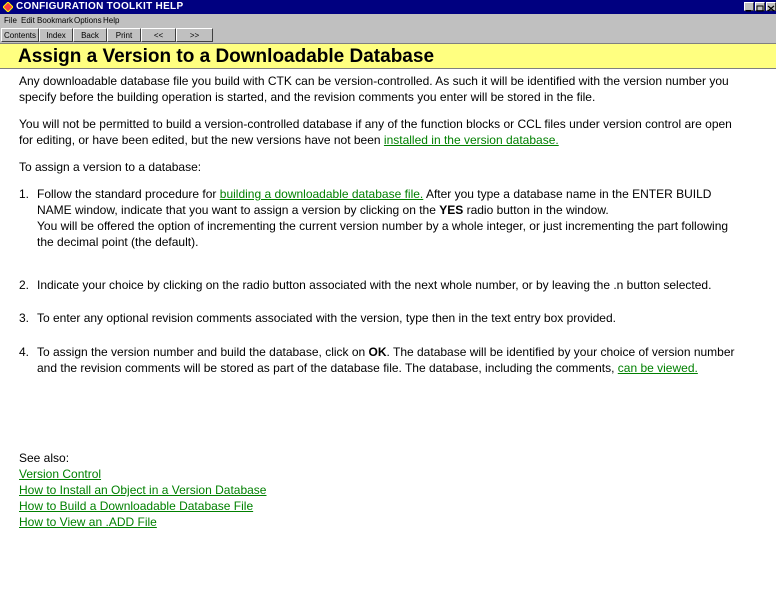 This screenshot has width=776, height=605. I want to click on menu-file: File, so click(10, 20).